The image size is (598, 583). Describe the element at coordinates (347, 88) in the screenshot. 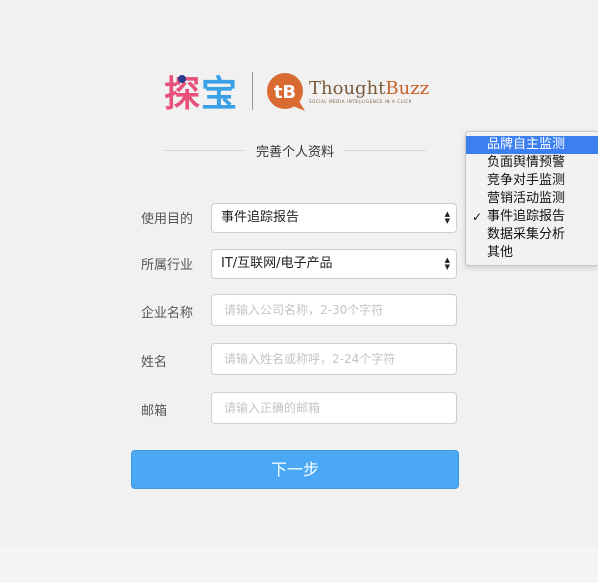

I see `thoughtbuzz-name-thought: Thought` at that location.